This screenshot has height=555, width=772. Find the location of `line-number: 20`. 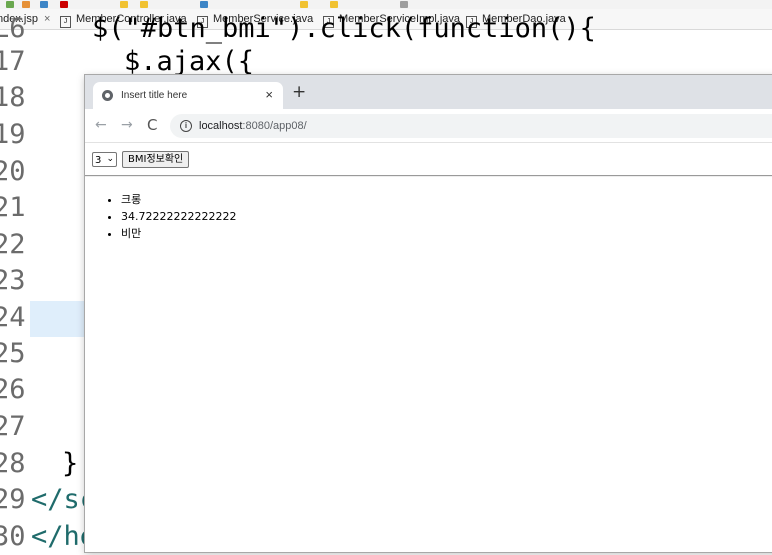

line-number: 20 is located at coordinates (13, 171).